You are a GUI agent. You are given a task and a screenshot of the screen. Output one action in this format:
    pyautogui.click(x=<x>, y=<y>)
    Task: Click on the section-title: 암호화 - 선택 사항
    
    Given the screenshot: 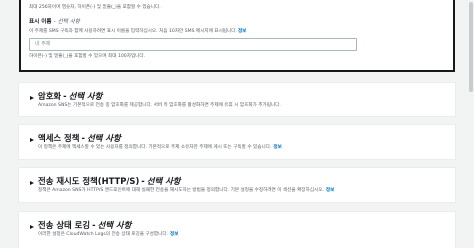 What is the action you would take?
    pyautogui.click(x=70, y=96)
    